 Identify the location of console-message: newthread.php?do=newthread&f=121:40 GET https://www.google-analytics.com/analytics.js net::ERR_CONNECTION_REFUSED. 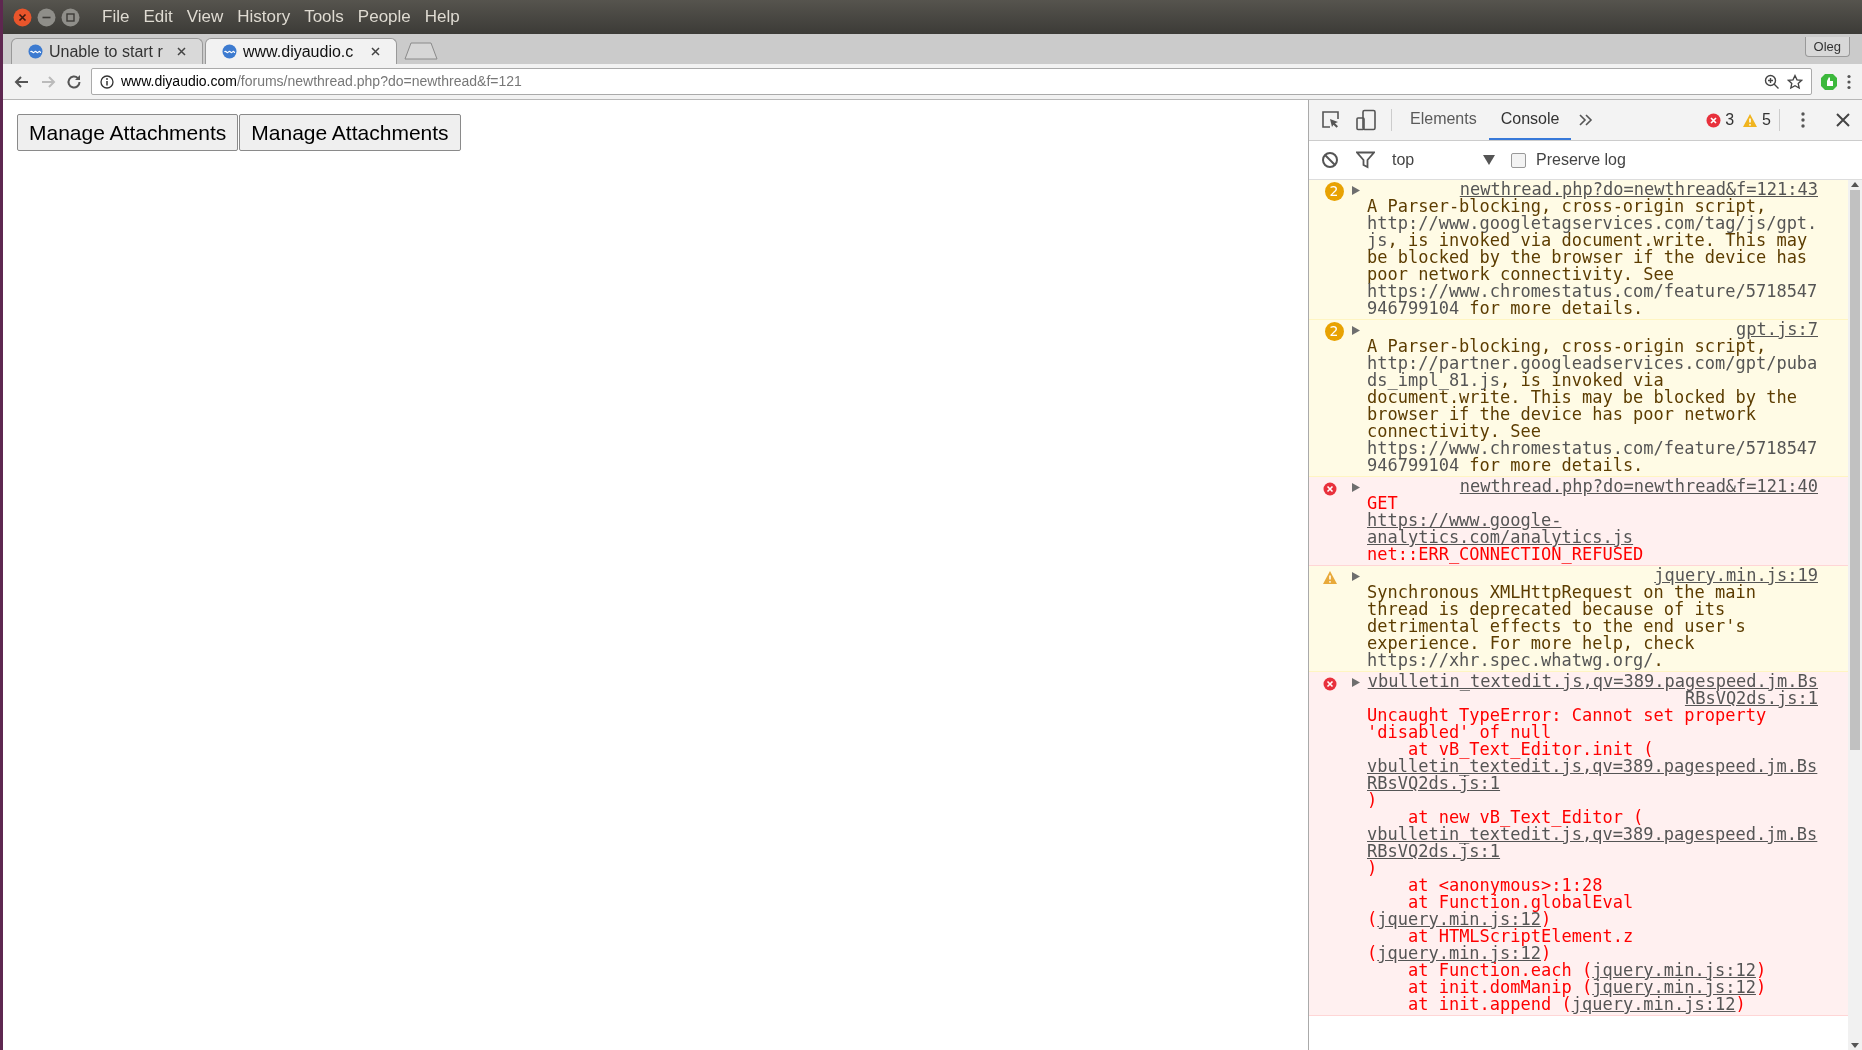
(1578, 521).